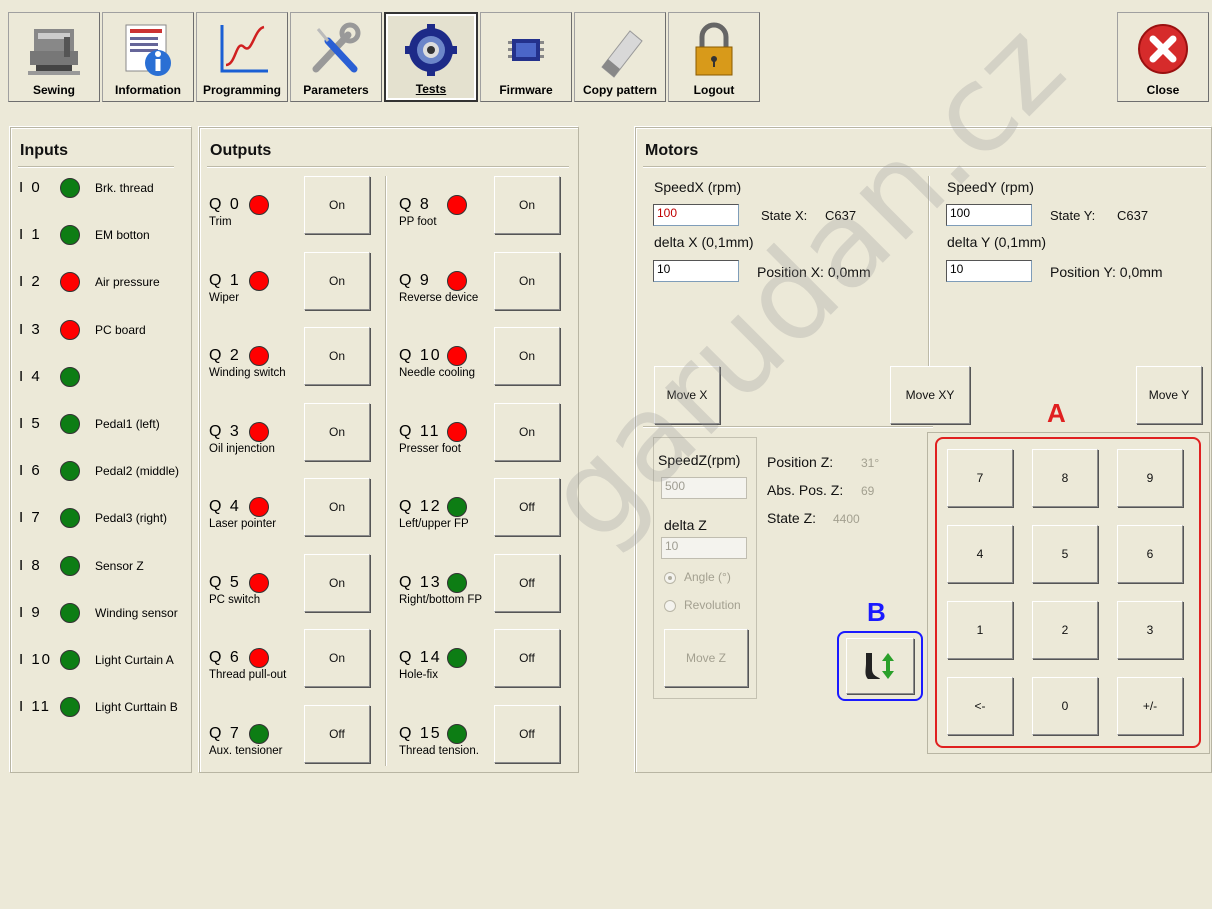 This screenshot has width=1212, height=909. Describe the element at coordinates (876, 612) in the screenshot. I see `annotation-b-label: B` at that location.